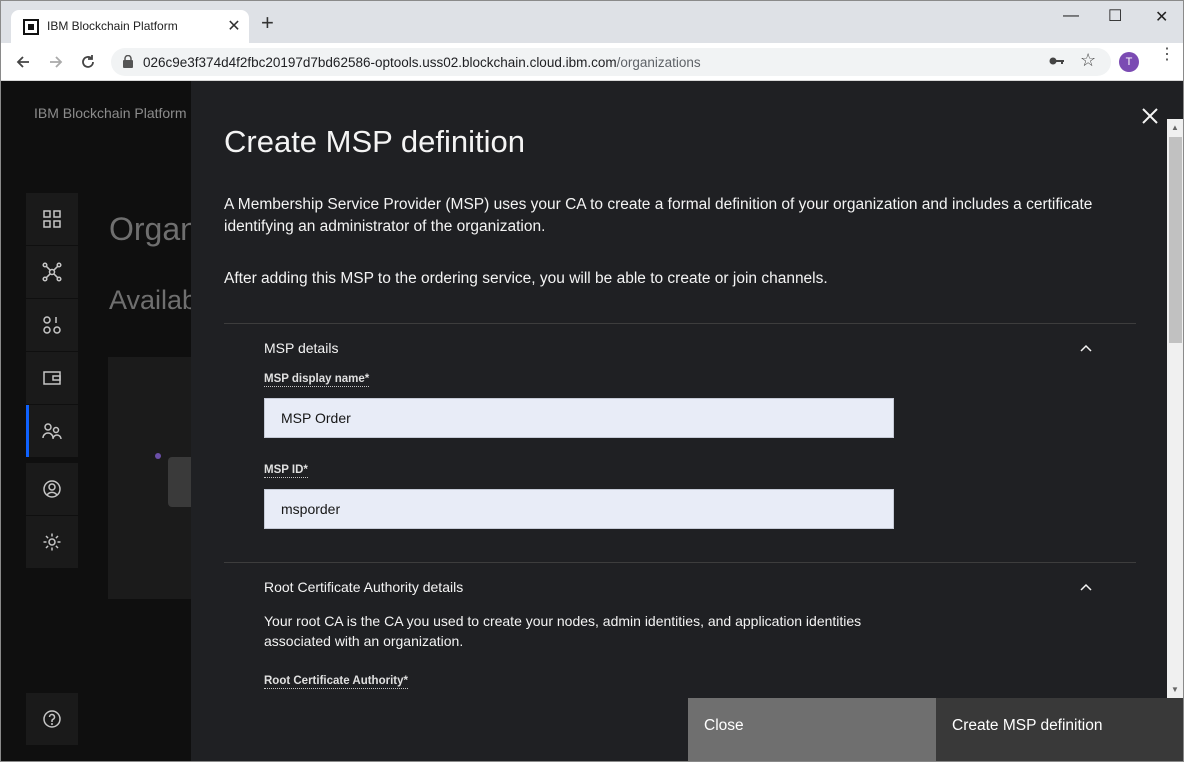  I want to click on window-close-icon: ✕, so click(1161, 17).